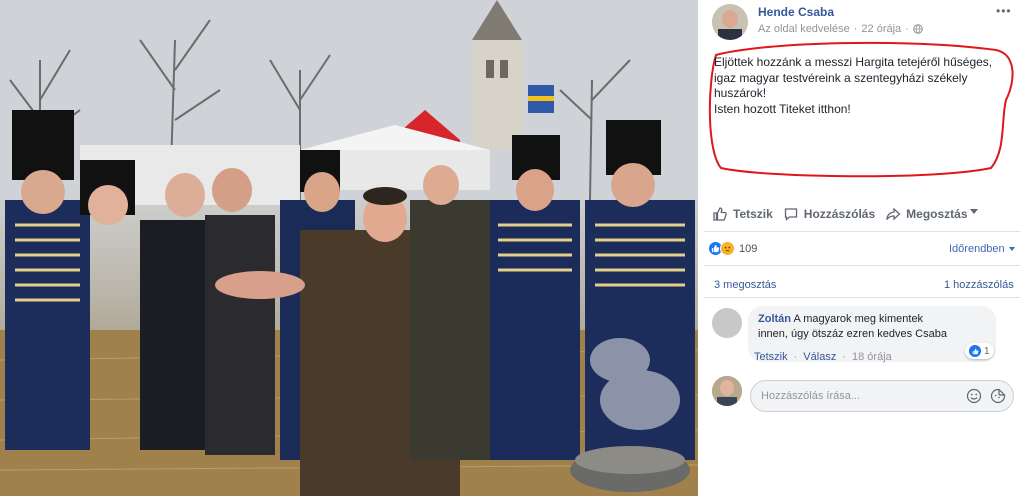 This screenshot has width=1024, height=496. I want to click on comment-actions: Tetszik · Válasz · 18 órája, so click(823, 357).